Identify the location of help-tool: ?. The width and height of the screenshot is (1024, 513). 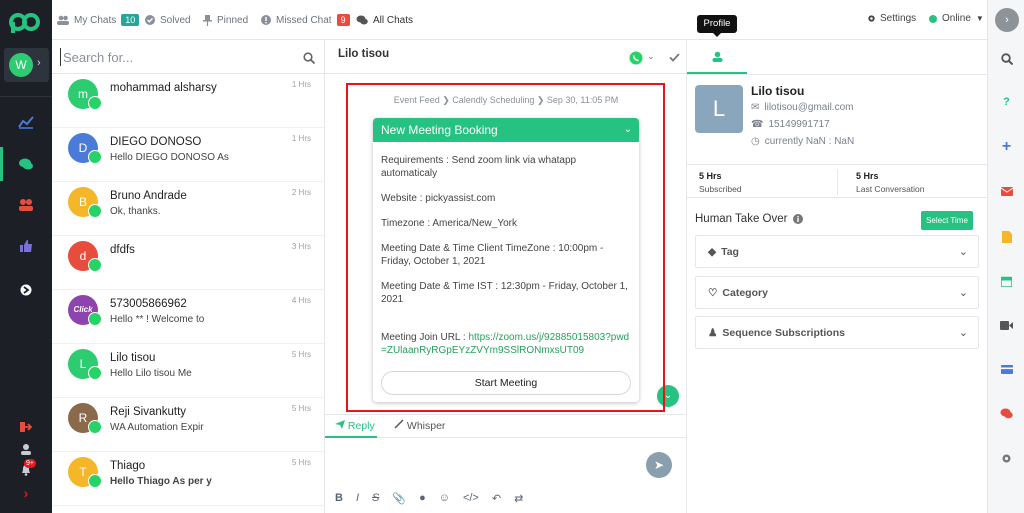
(1006, 102).